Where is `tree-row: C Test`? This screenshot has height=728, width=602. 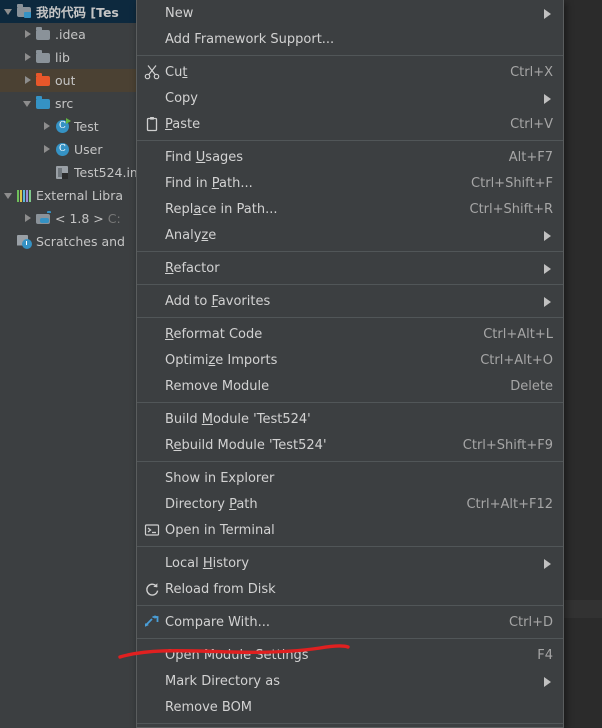 tree-row: C Test is located at coordinates (68, 126).